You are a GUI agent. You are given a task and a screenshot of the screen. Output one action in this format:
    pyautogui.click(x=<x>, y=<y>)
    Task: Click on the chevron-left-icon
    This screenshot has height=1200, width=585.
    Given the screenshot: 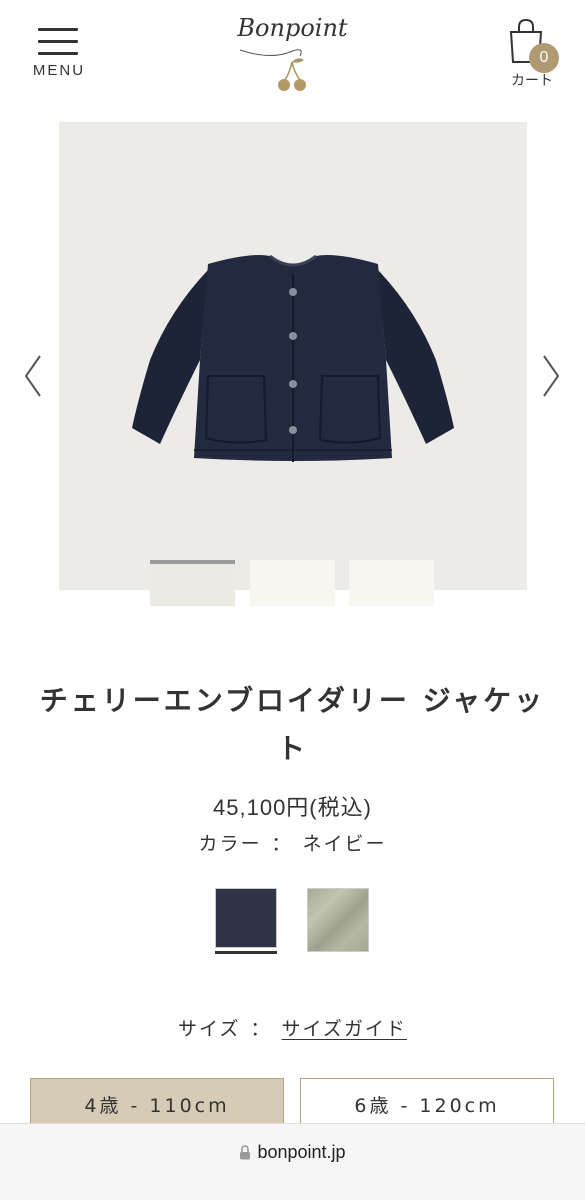 What is the action you would take?
    pyautogui.click(x=32, y=376)
    